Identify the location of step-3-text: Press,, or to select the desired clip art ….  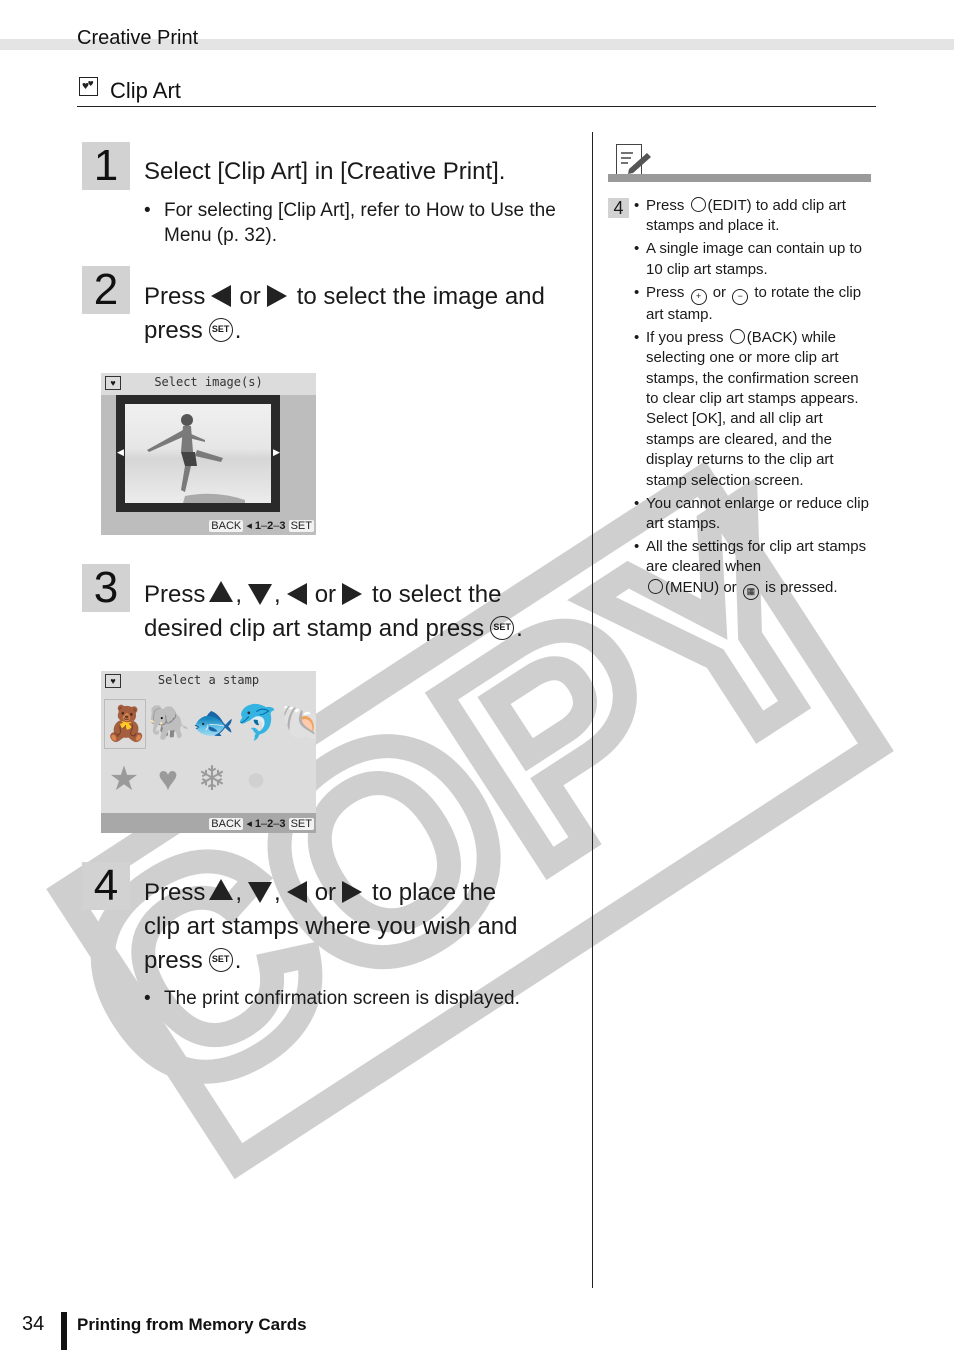
(333, 611).